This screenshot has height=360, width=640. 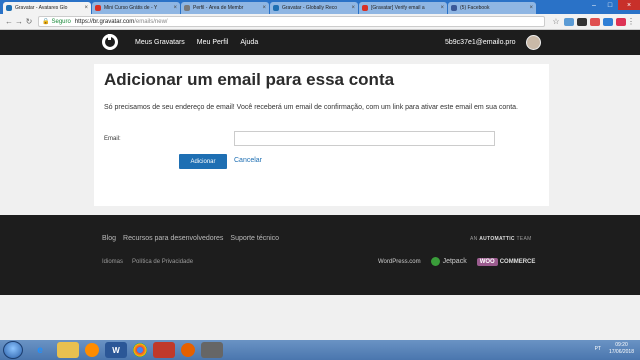 I want to click on clock: 09:20 17/06/2018, so click(x=621, y=349).